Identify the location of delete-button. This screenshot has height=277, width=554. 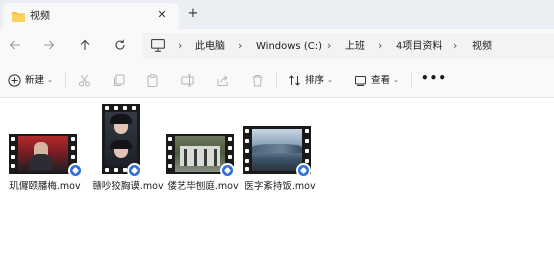
(257, 80).